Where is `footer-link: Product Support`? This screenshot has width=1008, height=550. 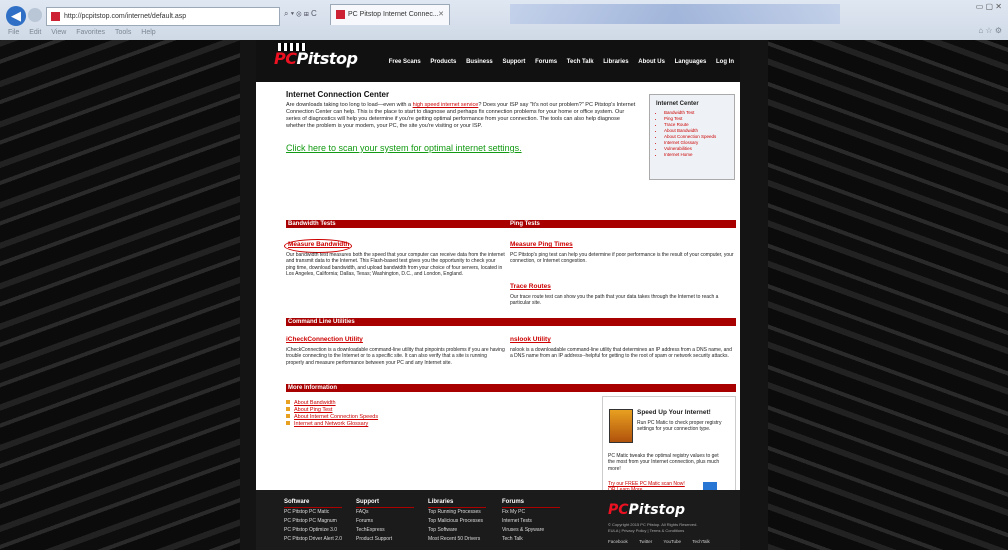
footer-link: Product Support is located at coordinates (385, 539).